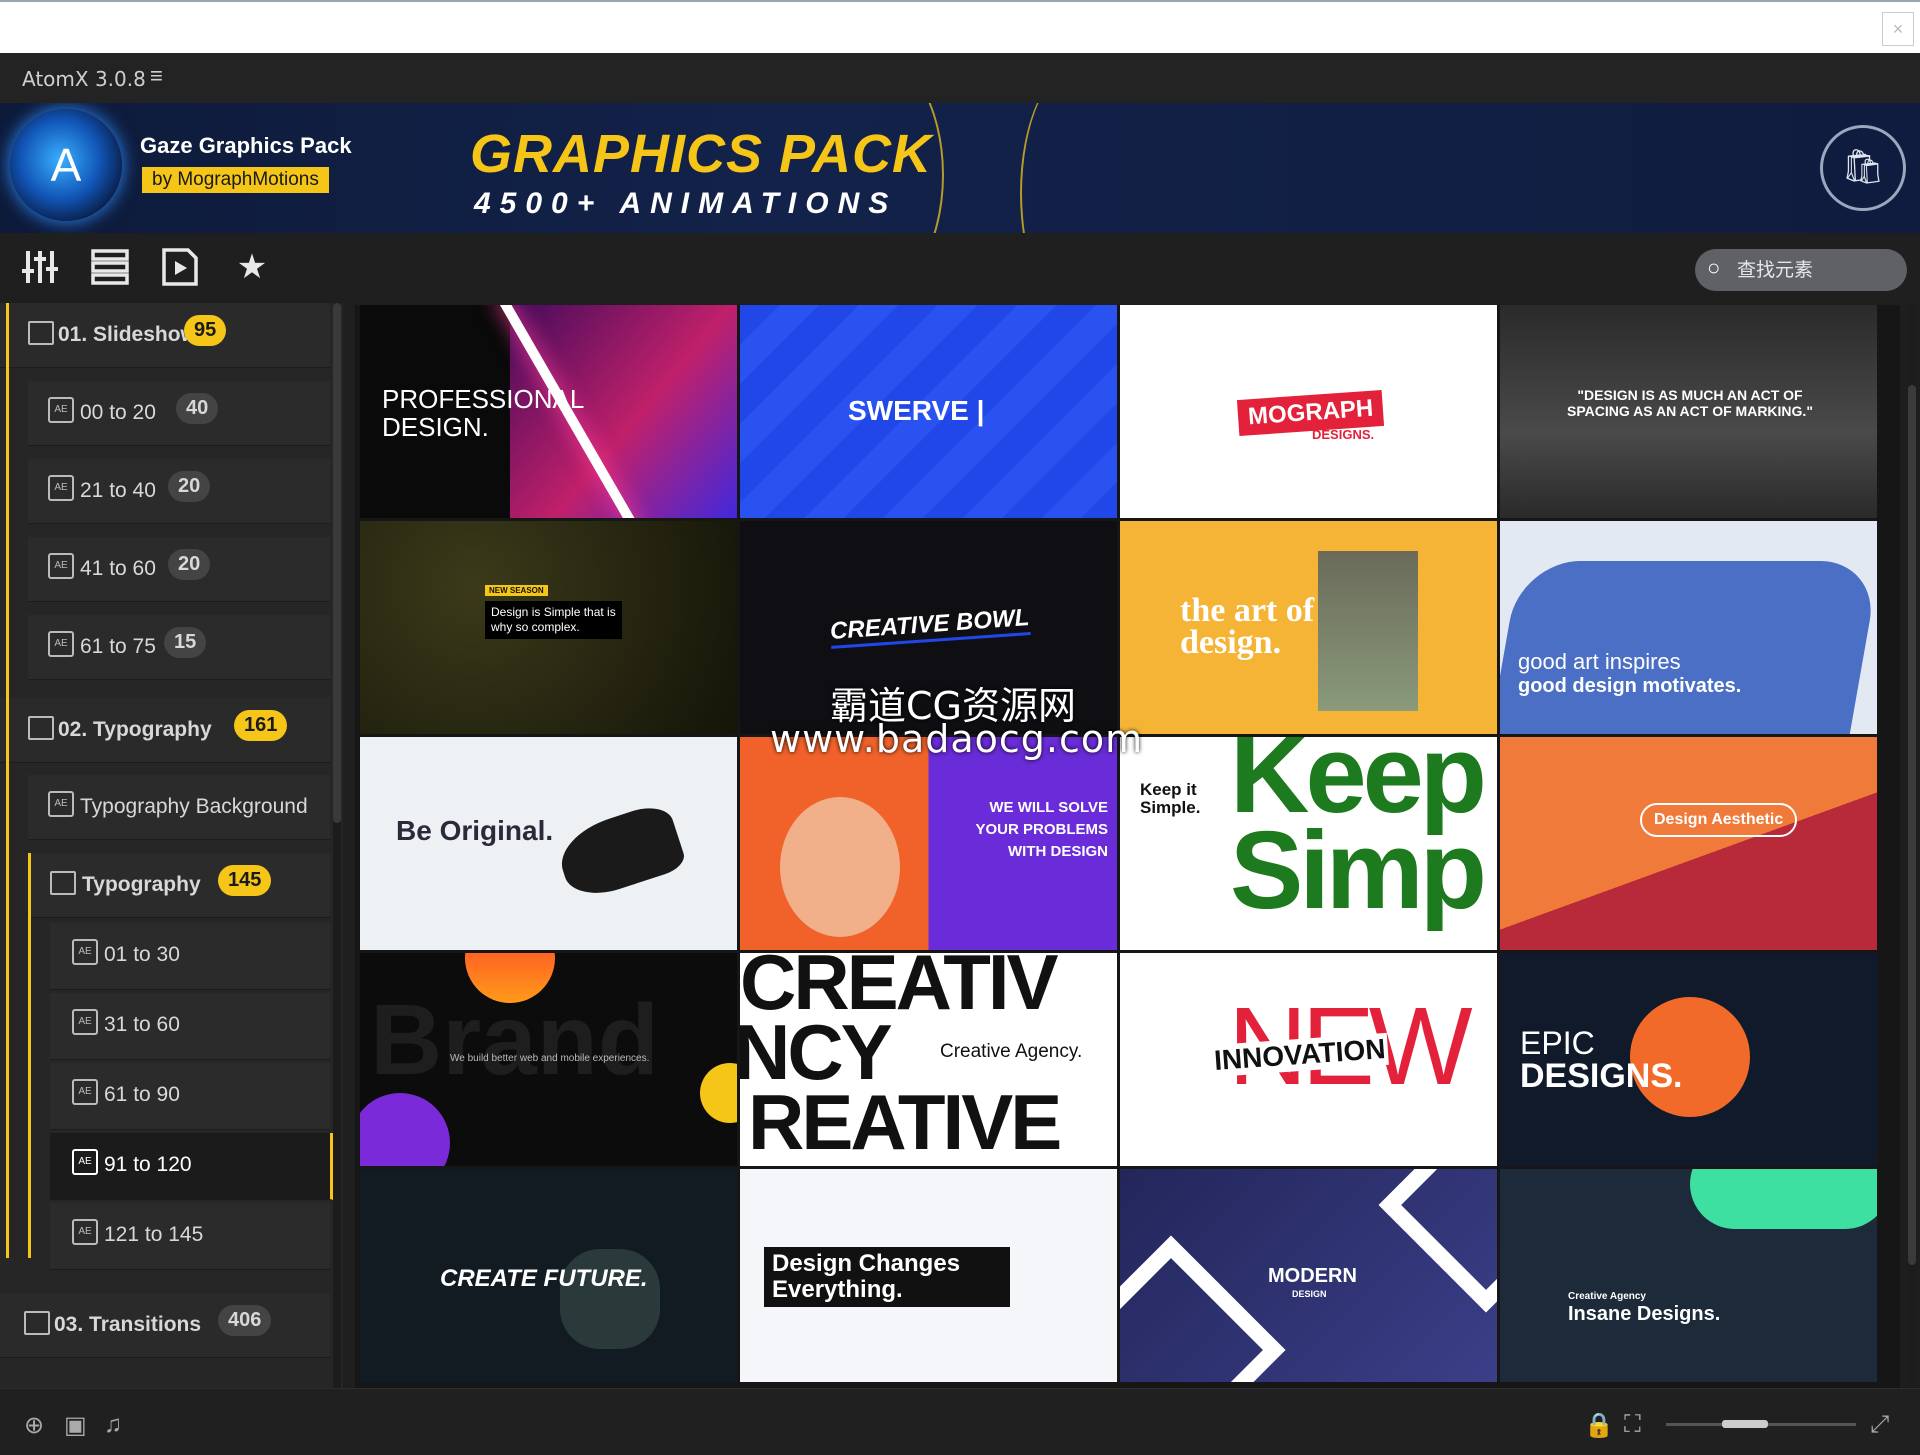 The height and width of the screenshot is (1455, 1920). Describe the element at coordinates (142, 1024) in the screenshot. I see `sidebar-item-label: 31 to 60` at that location.